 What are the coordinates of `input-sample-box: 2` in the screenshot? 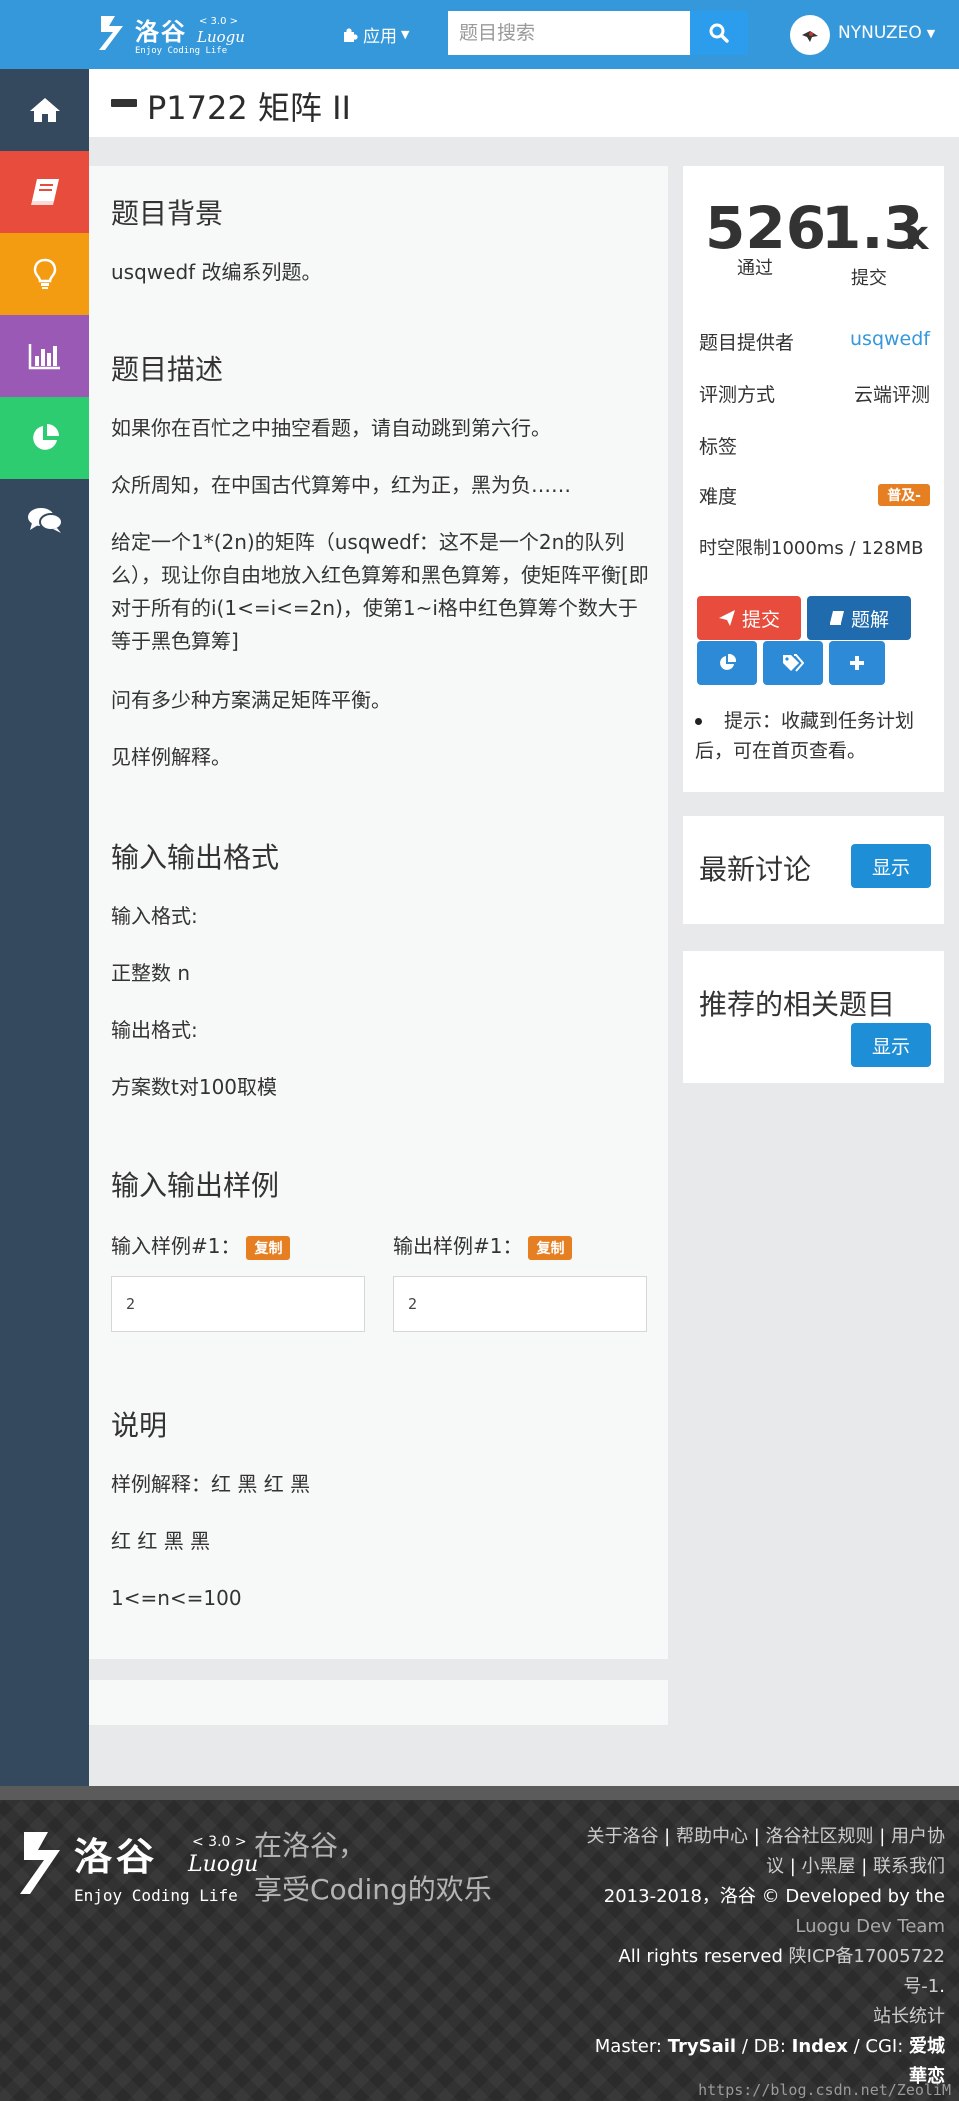 It's located at (238, 1304).